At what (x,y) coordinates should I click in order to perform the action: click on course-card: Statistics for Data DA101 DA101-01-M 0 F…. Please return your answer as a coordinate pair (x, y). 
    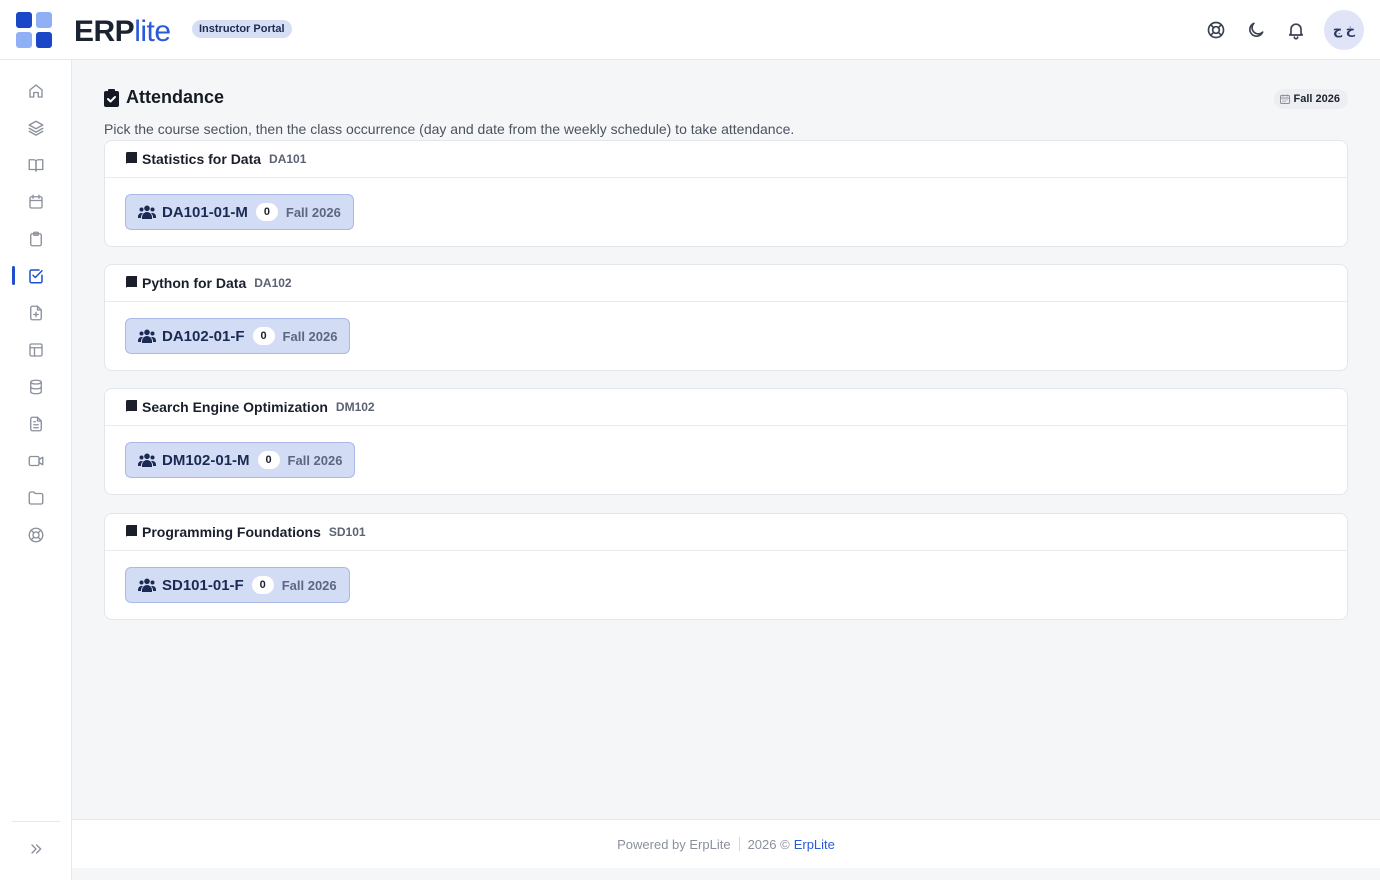
    Looking at the image, I should click on (726, 193).